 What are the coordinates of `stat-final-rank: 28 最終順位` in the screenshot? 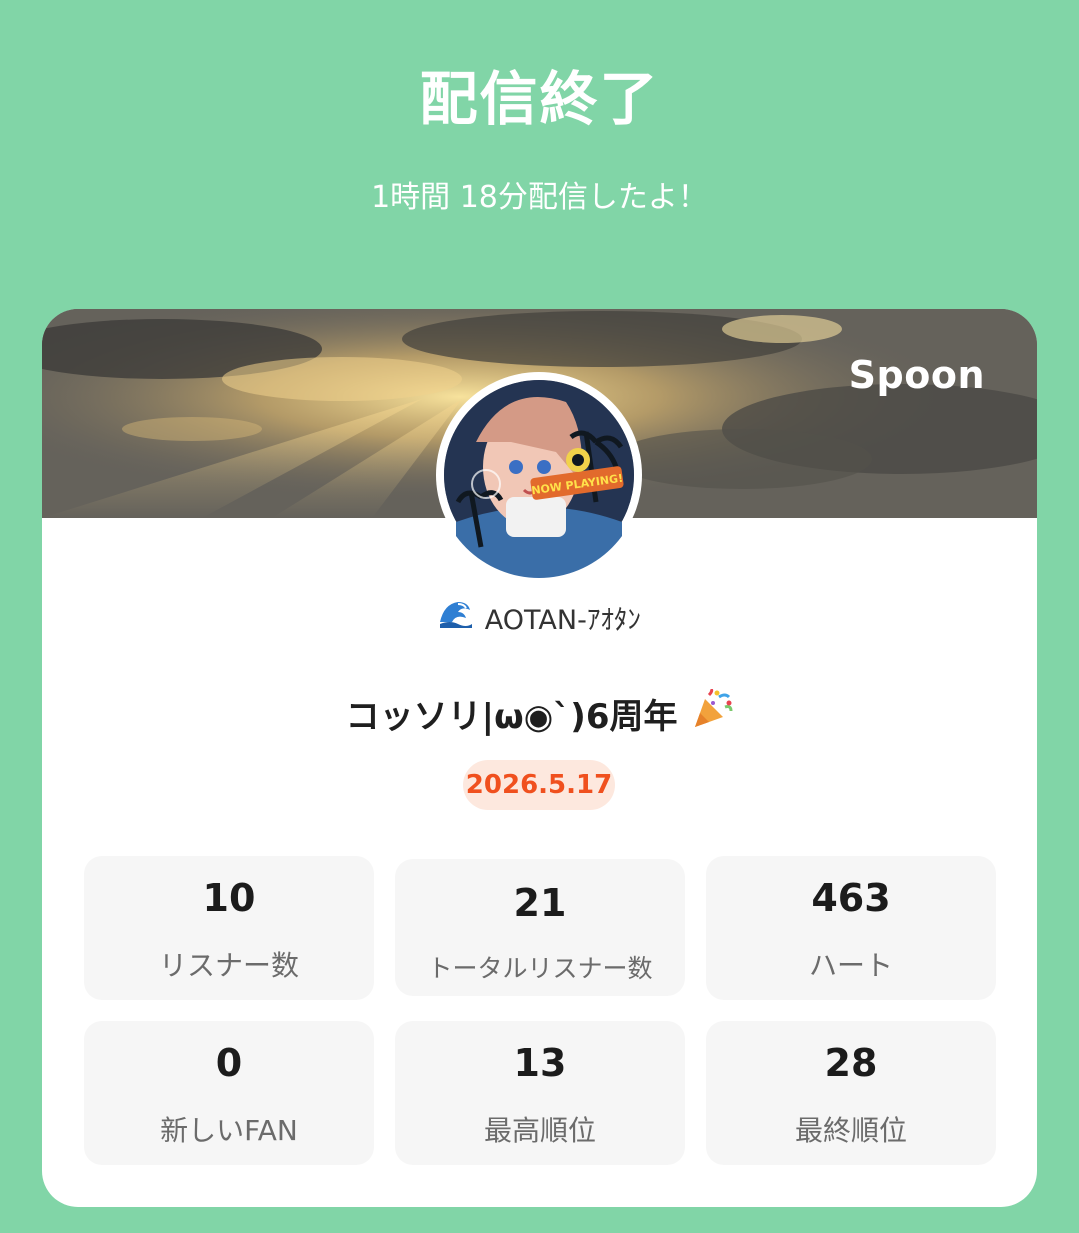 It's located at (851, 1093).